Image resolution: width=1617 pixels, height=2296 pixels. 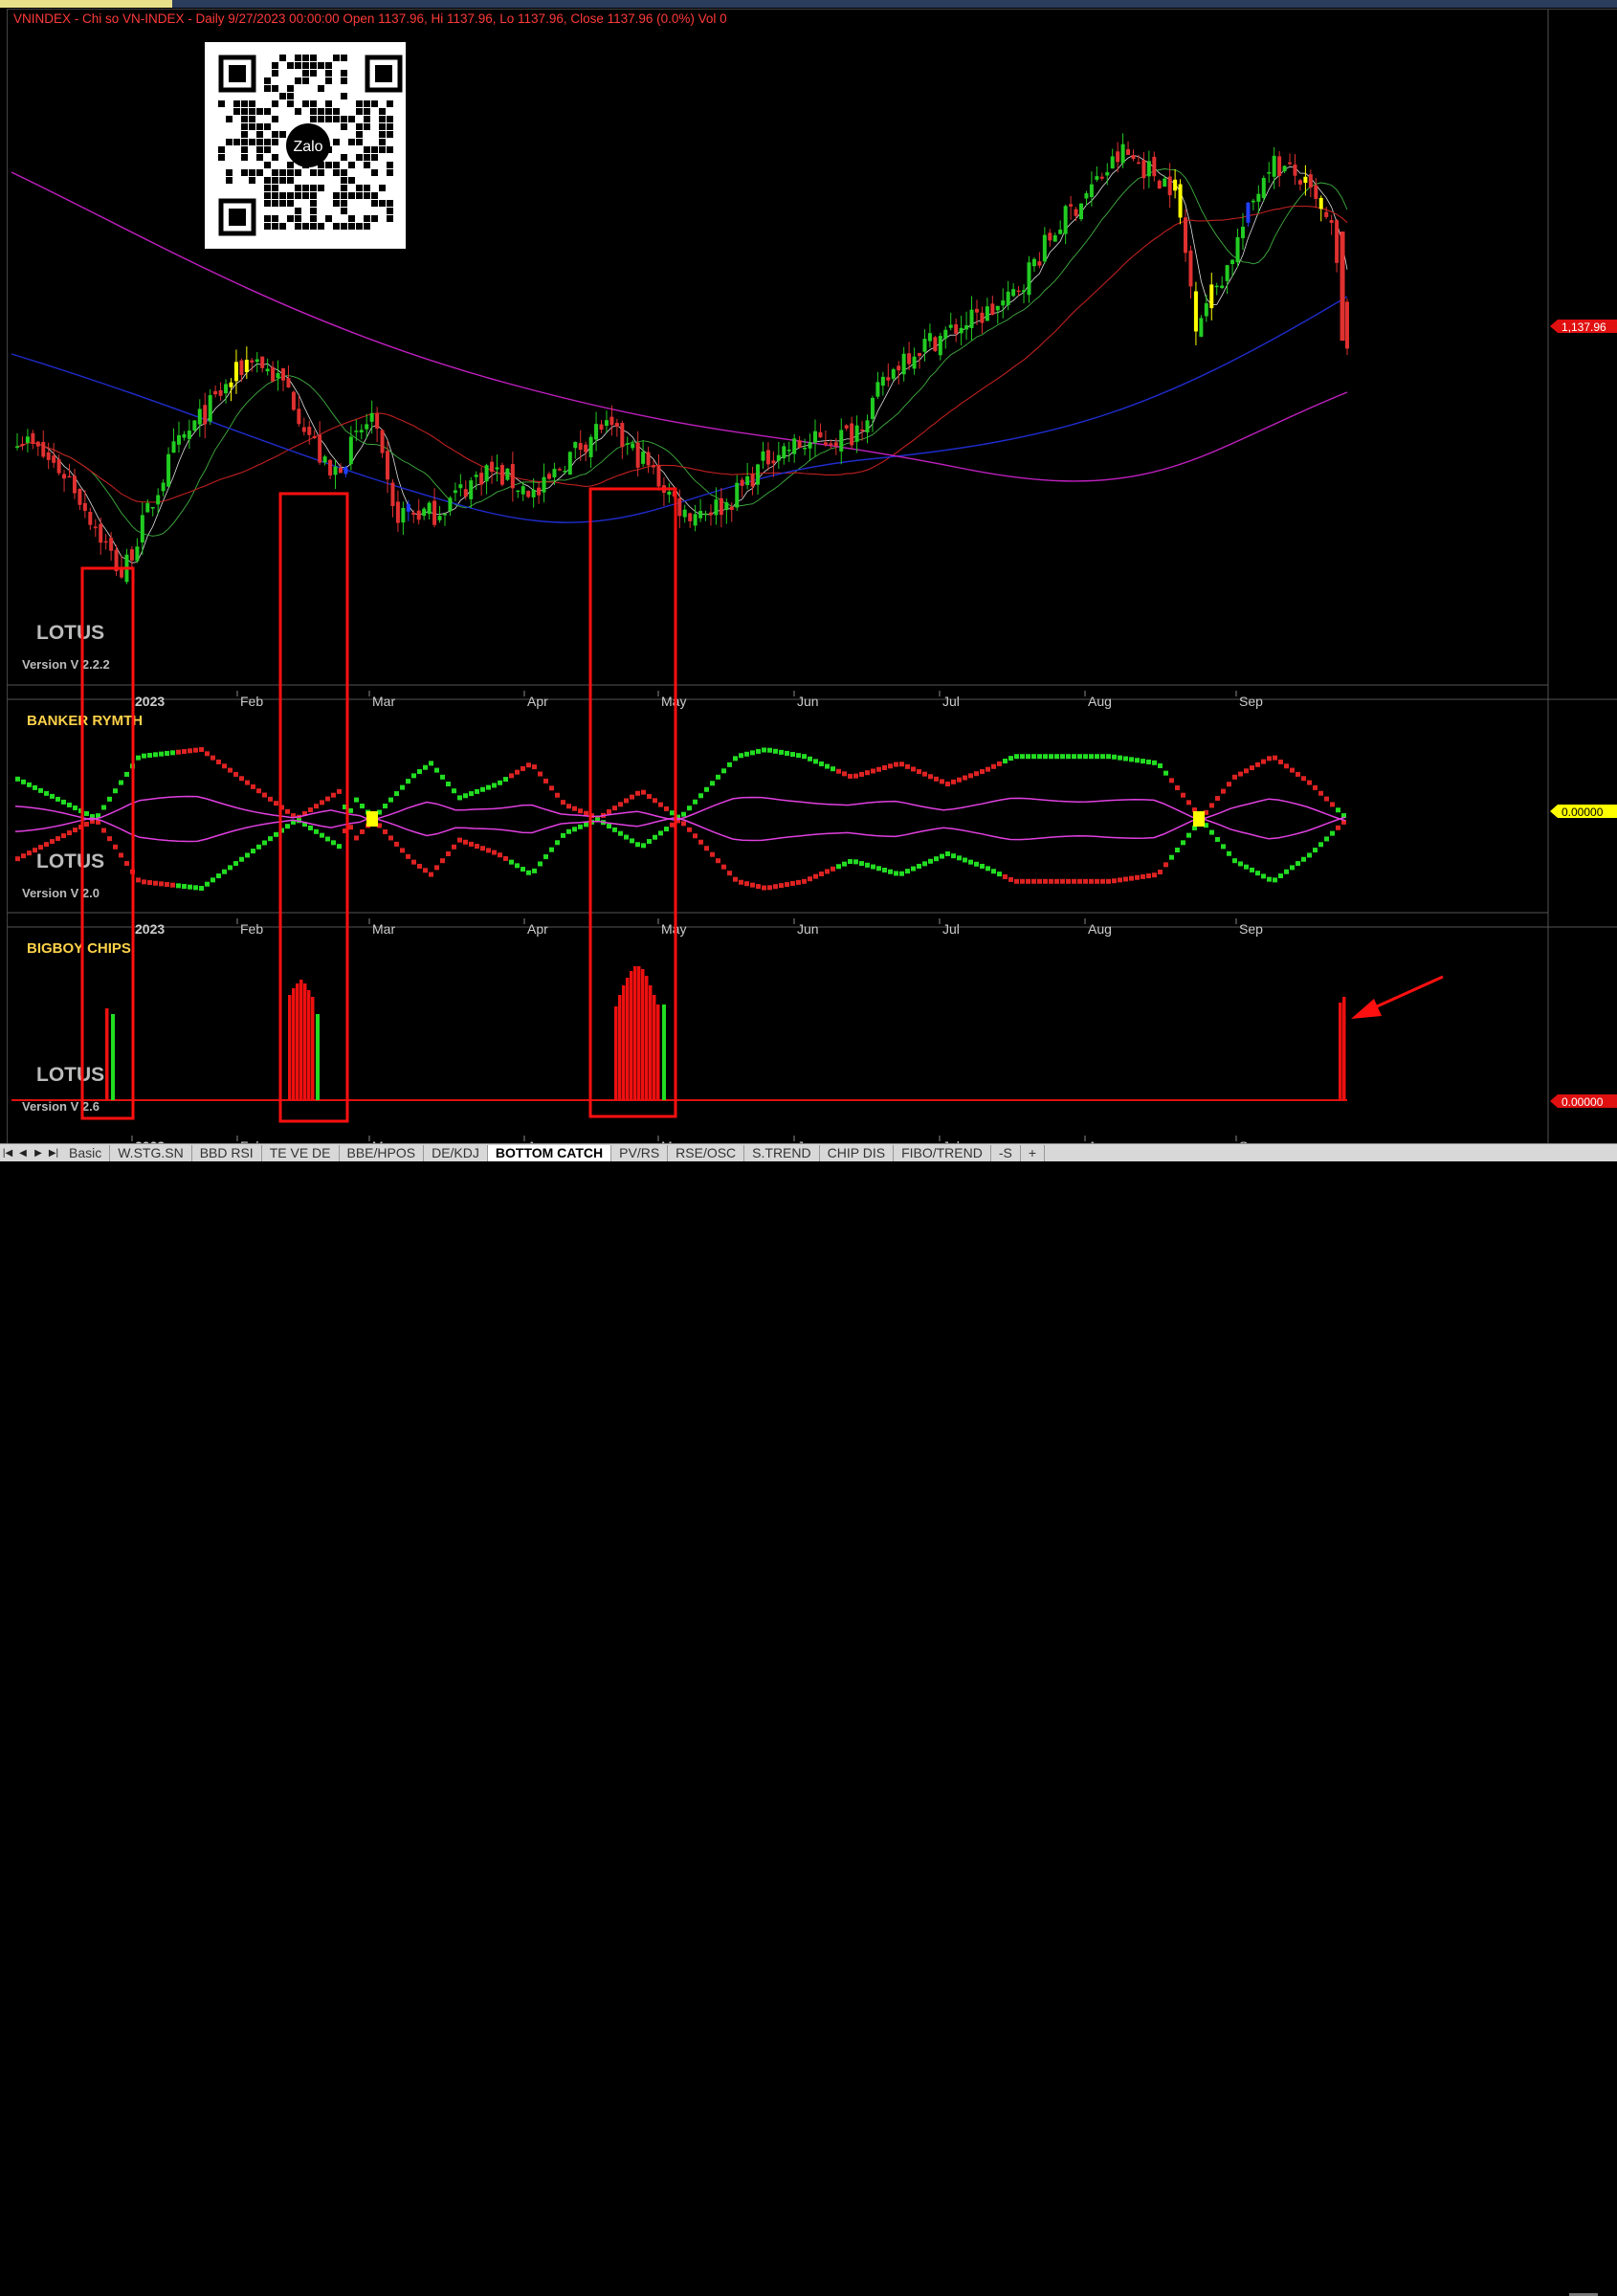 What do you see at coordinates (857, 1153) in the screenshot?
I see `sheet-tab-chip-dis: CHIP DIS` at bounding box center [857, 1153].